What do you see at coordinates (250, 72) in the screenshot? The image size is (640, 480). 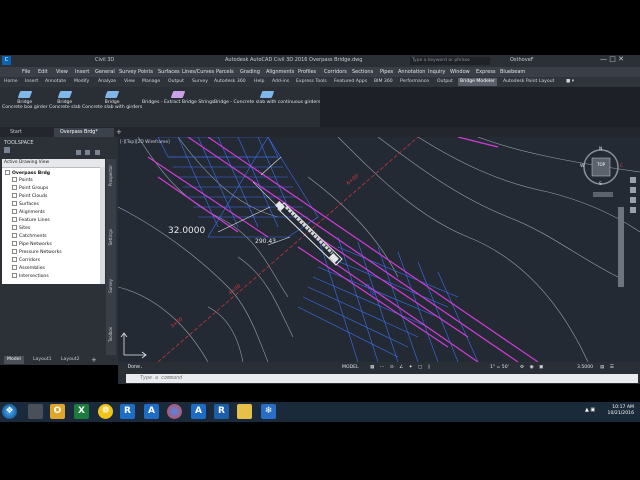 I see `menu-grading: Grading` at bounding box center [250, 72].